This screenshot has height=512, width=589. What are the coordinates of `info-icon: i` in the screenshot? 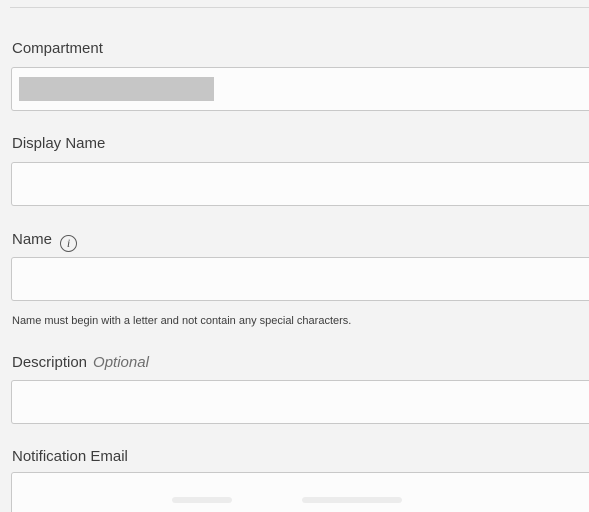 It's located at (69, 243).